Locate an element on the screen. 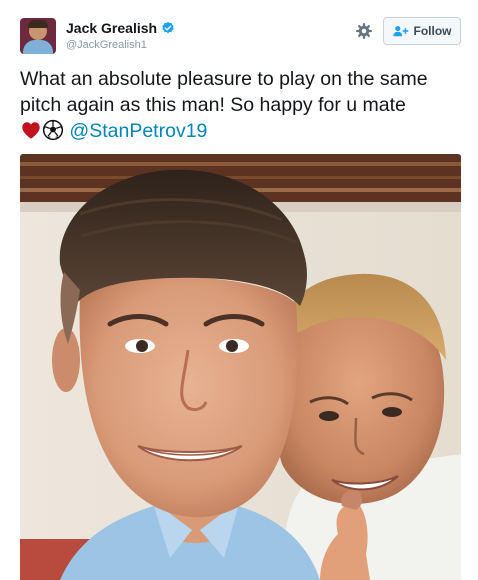 Image resolution: width=478 pixels, height=580 pixels. follow-button: Follow is located at coordinates (422, 31).